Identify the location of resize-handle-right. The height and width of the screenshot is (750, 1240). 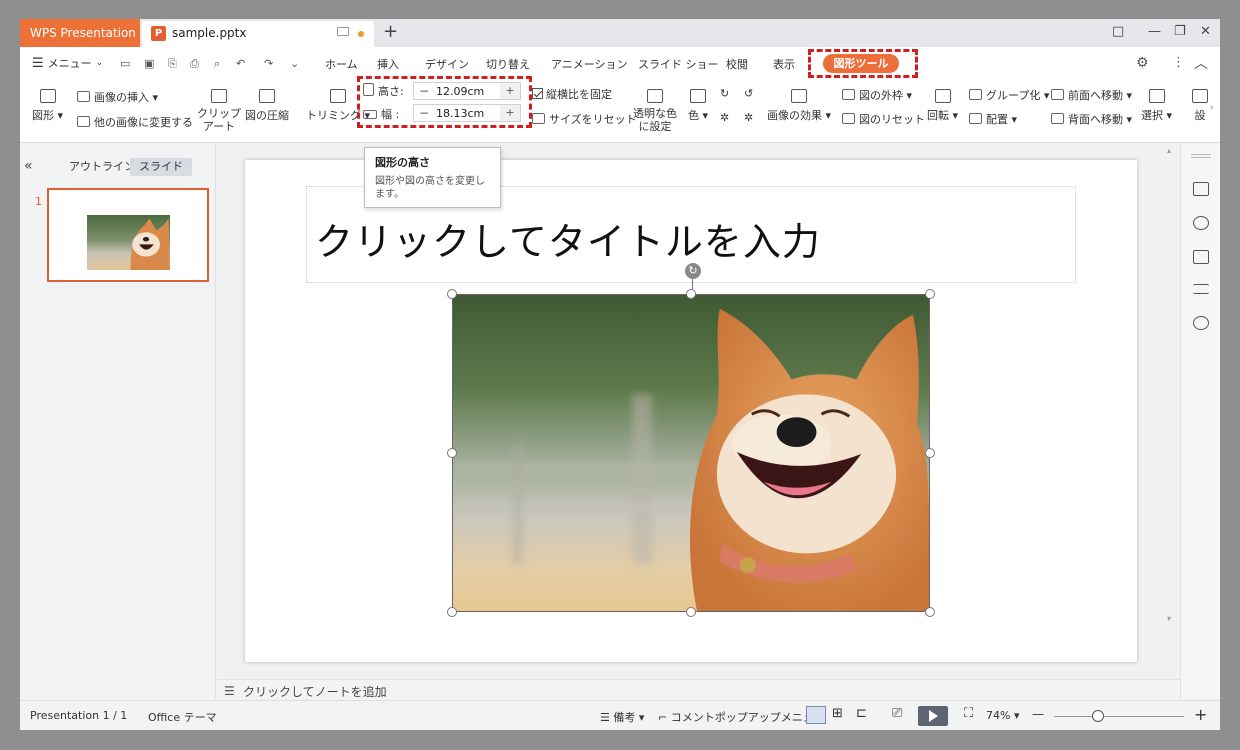
(930, 453).